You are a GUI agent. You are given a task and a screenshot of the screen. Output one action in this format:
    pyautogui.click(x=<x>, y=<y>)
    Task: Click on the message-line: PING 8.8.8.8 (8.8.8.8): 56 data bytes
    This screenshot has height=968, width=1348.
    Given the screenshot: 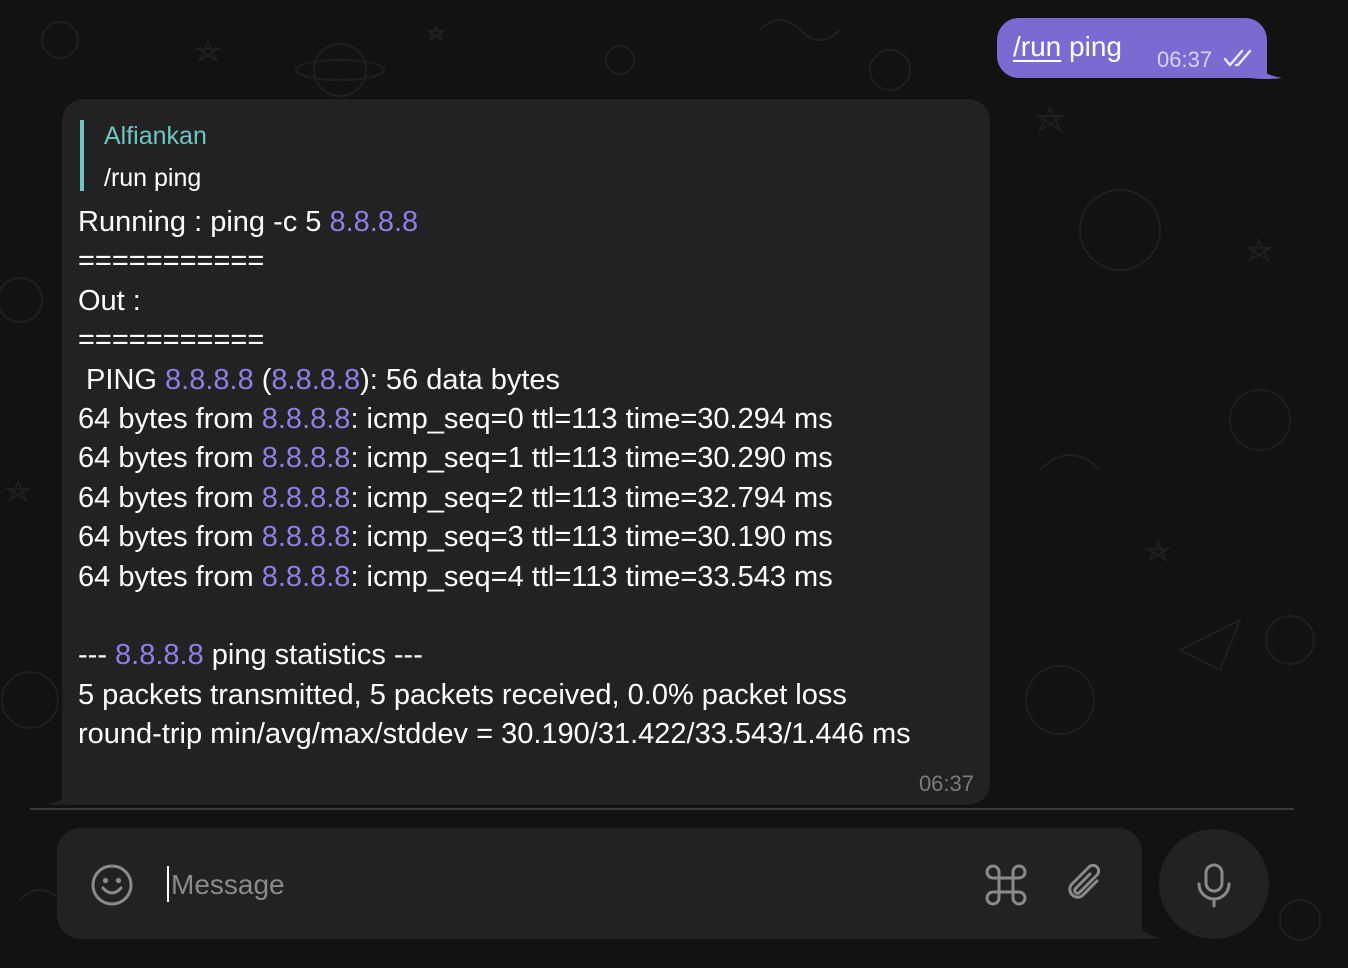 What is the action you would take?
    pyautogui.click(x=494, y=380)
    